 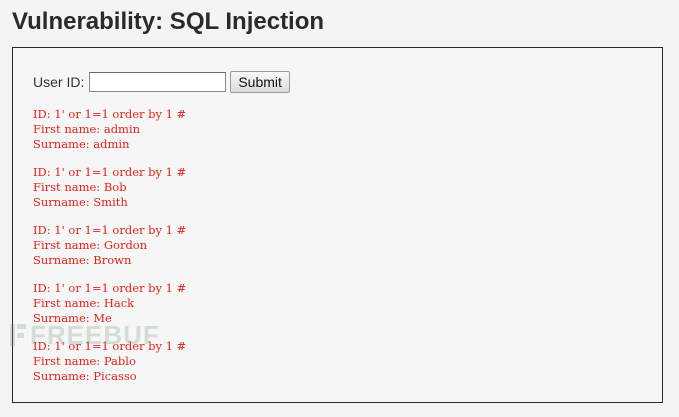 I want to click on freebuf-watermark: FREEBUF, so click(x=84, y=335).